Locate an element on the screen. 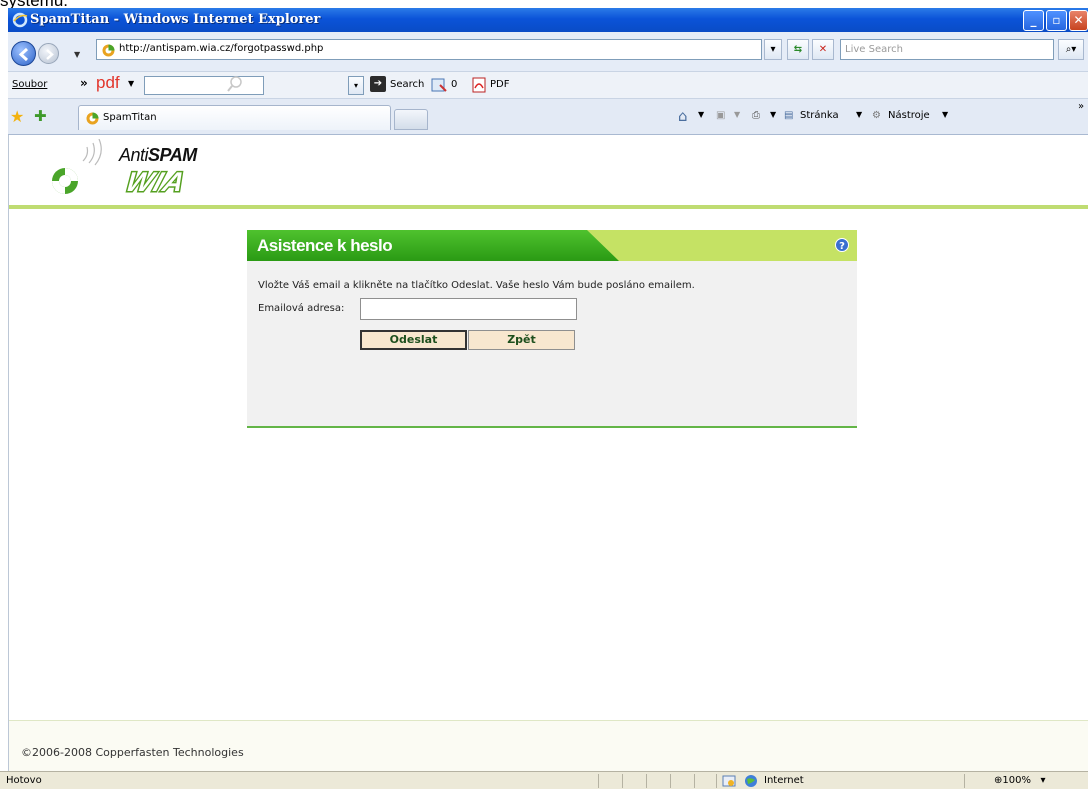 Image resolution: width=1088 pixels, height=789 pixels. logo-antispam-text: AntiSPAM is located at coordinates (158, 155).